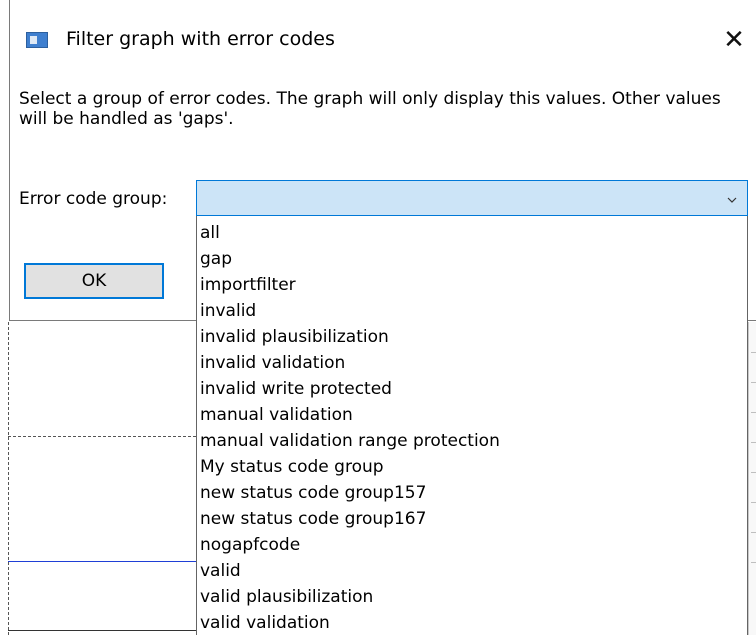  I want to click on dropdown-item: invalid, so click(228, 311).